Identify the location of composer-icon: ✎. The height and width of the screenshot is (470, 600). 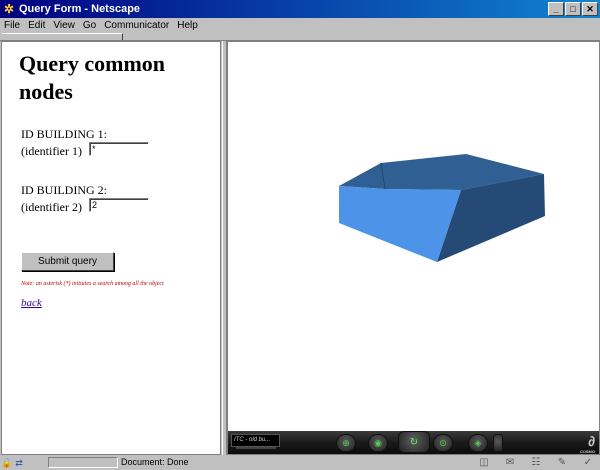
(562, 462).